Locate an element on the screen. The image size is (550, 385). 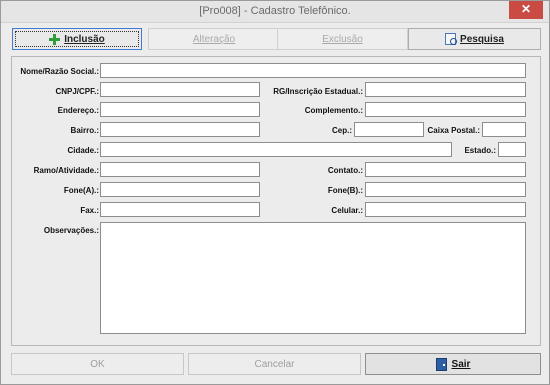
cancelar-label: Cancelar is located at coordinates (274, 364).